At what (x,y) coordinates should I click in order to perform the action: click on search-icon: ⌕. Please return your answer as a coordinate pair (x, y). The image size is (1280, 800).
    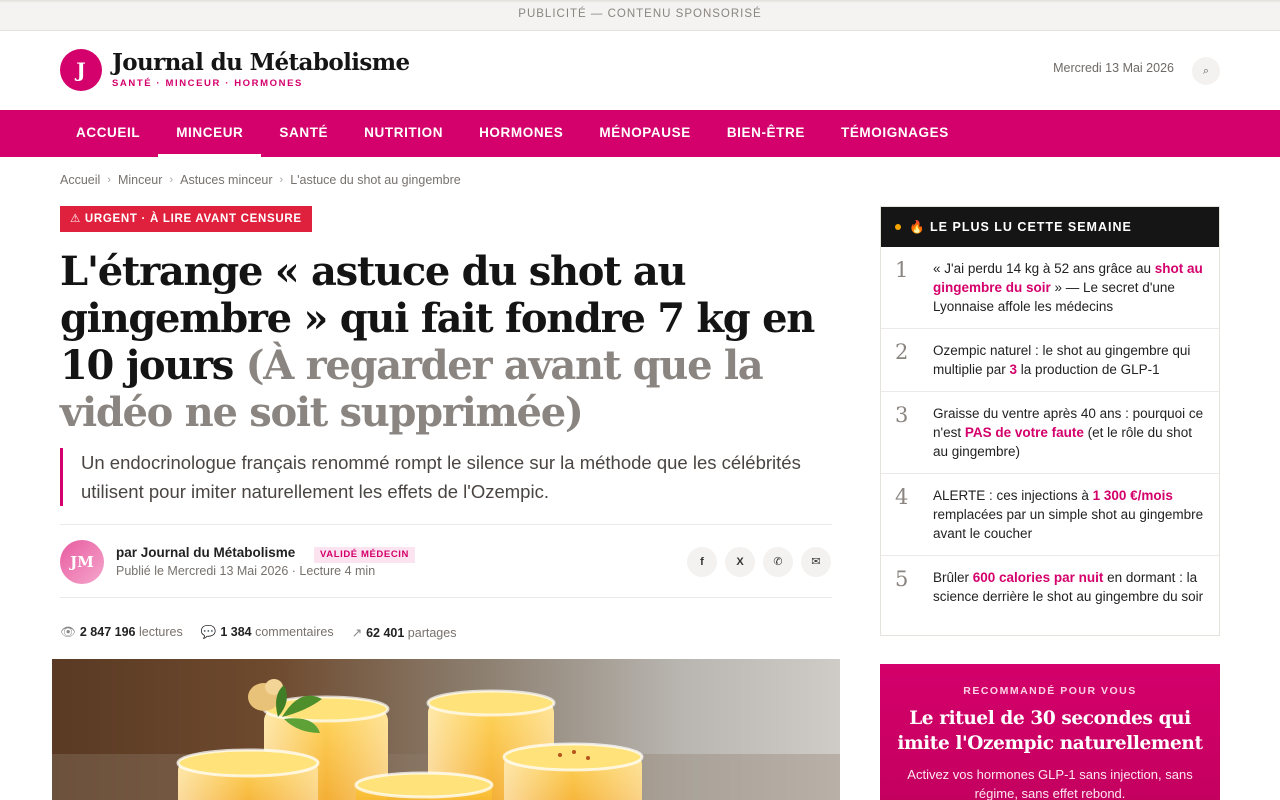
    Looking at the image, I should click on (1206, 71).